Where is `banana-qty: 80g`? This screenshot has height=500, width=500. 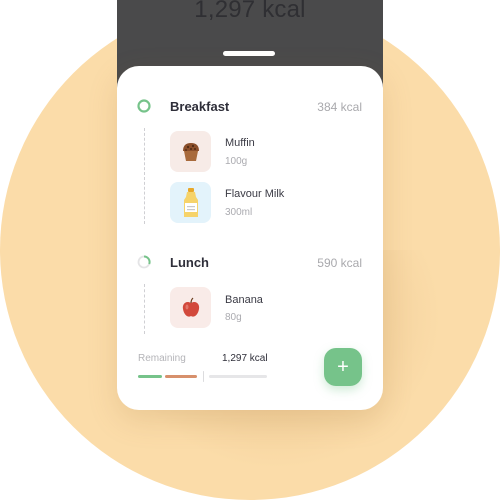 banana-qty: 80g is located at coordinates (233, 317).